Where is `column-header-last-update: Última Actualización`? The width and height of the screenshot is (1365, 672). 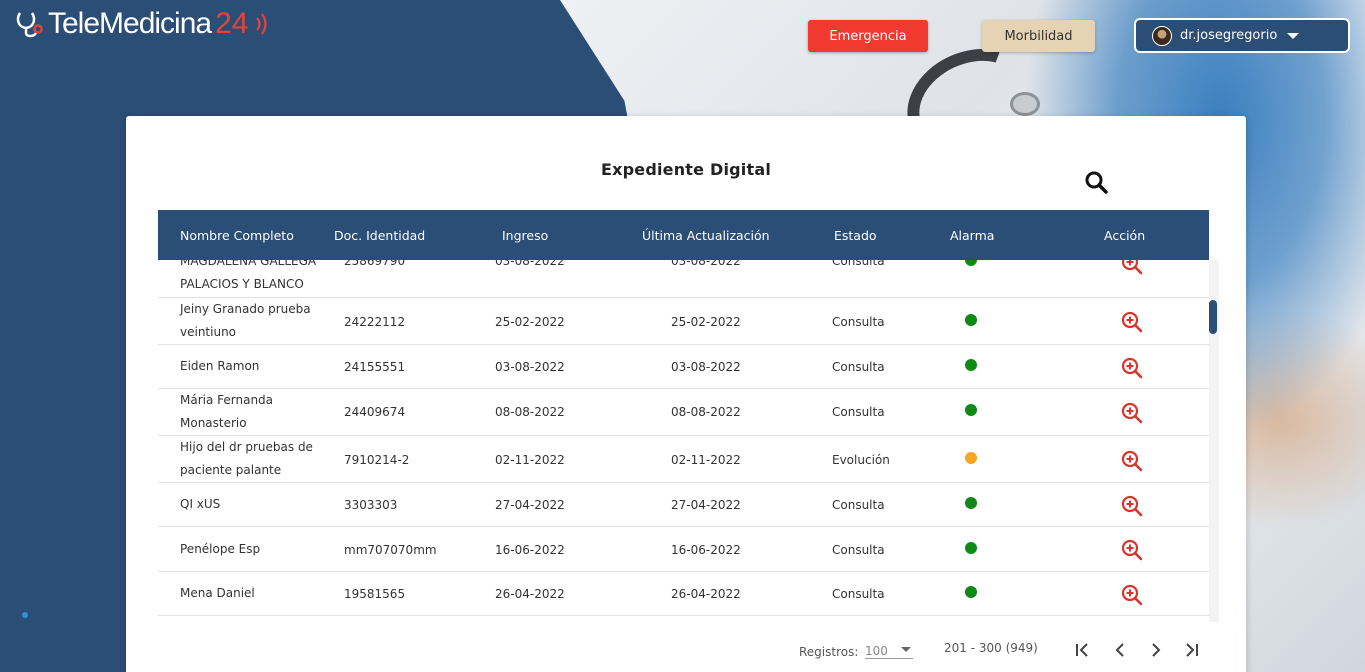 column-header-last-update: Última Actualización is located at coordinates (706, 235).